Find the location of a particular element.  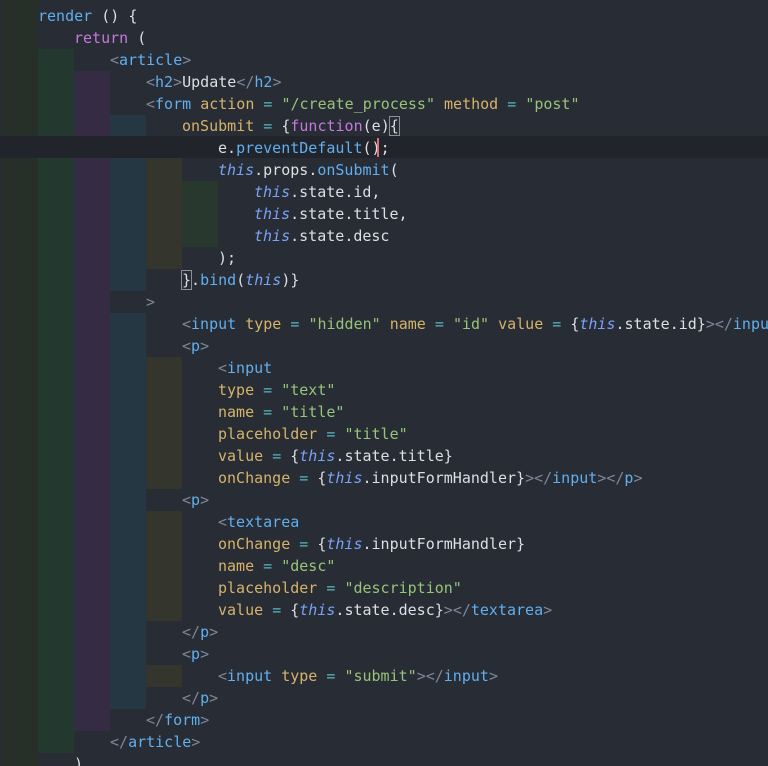

code-line: e.preventDefault(); is located at coordinates (304, 148).